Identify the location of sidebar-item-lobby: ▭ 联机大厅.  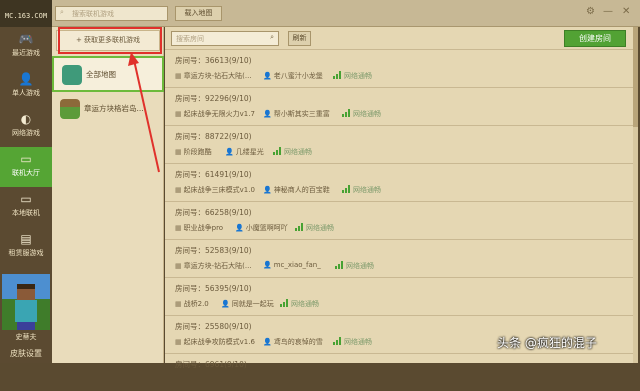
(26, 167).